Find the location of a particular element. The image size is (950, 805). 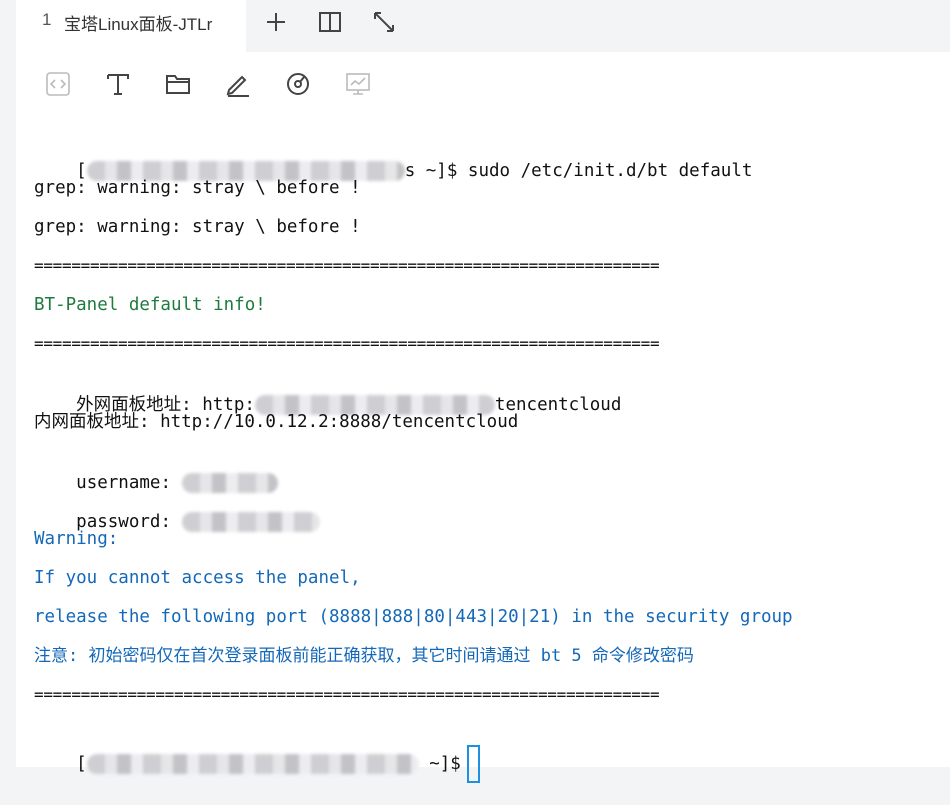

prompt-tail: ~]$ is located at coordinates (439, 764).